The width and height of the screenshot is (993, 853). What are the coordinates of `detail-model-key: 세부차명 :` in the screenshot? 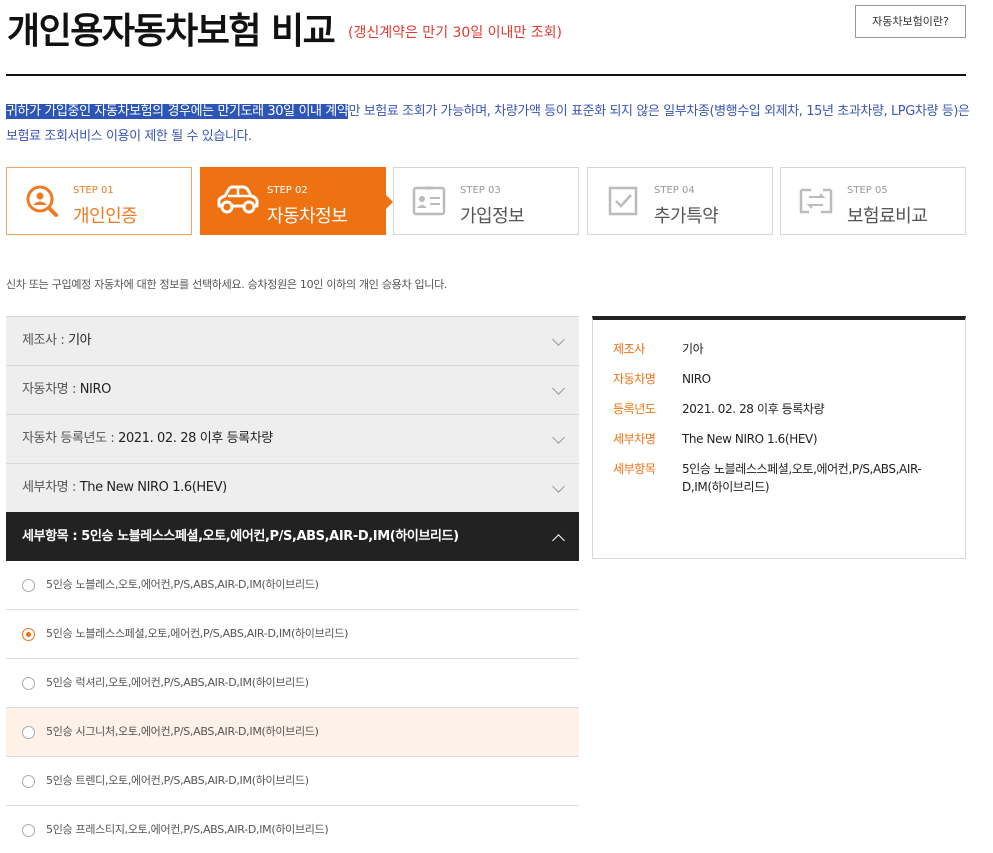 It's located at (51, 487).